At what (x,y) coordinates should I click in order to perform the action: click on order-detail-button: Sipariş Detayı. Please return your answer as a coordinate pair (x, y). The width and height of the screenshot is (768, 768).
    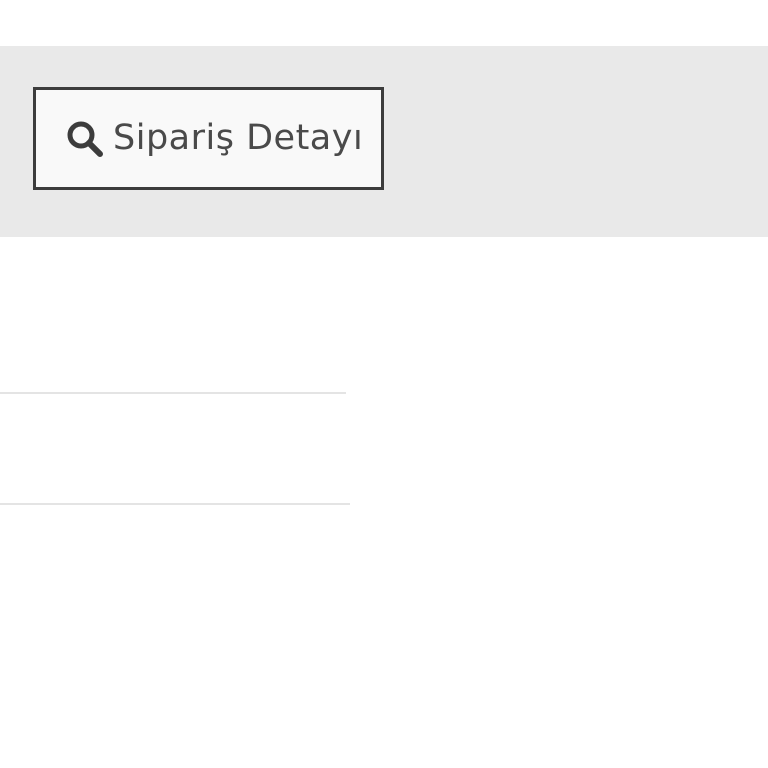
    Looking at the image, I should click on (208, 138).